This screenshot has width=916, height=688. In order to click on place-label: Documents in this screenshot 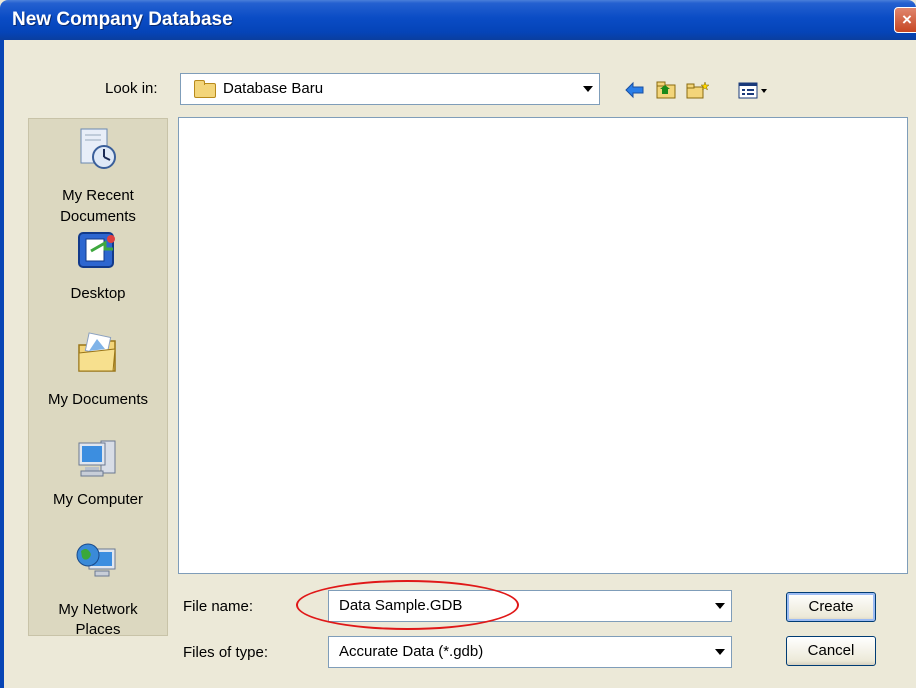, I will do `click(98, 216)`.